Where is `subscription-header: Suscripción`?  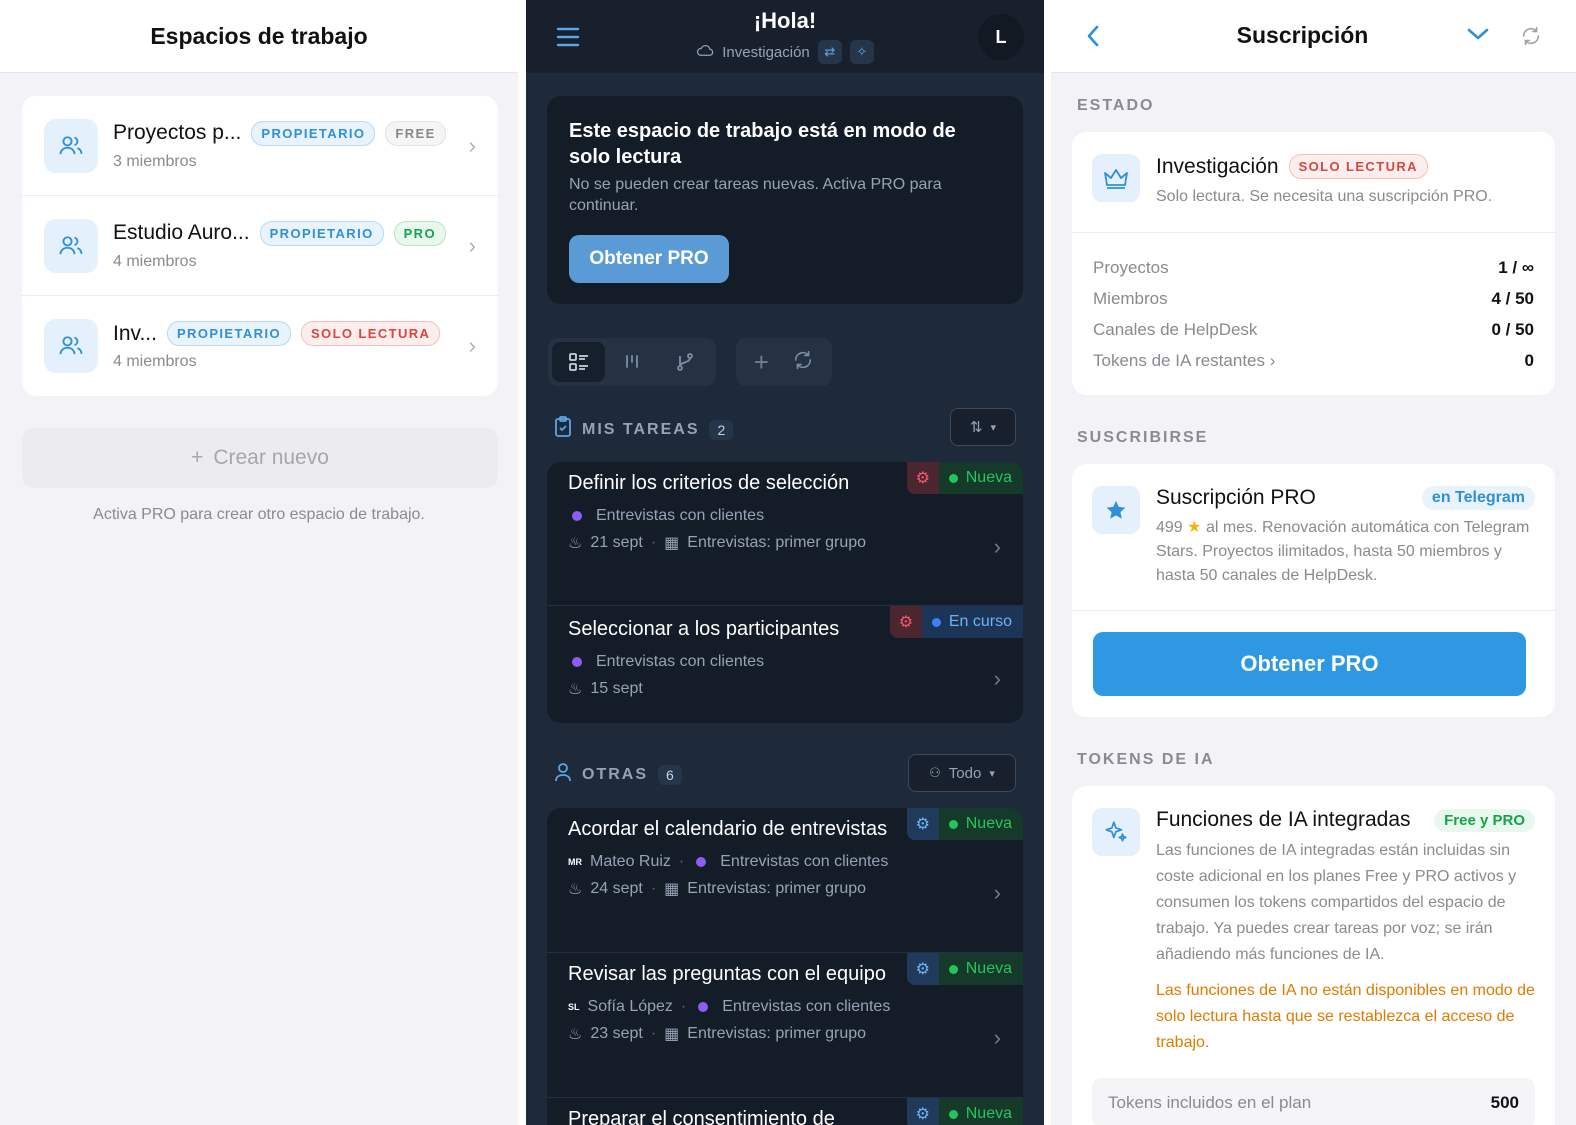 subscription-header: Suscripción is located at coordinates (1313, 36).